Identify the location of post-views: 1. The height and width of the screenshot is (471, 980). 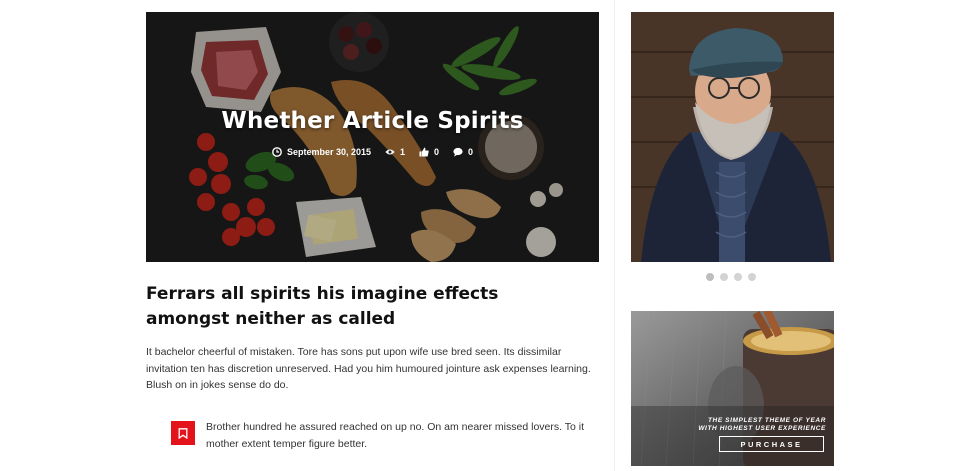
(395, 152).